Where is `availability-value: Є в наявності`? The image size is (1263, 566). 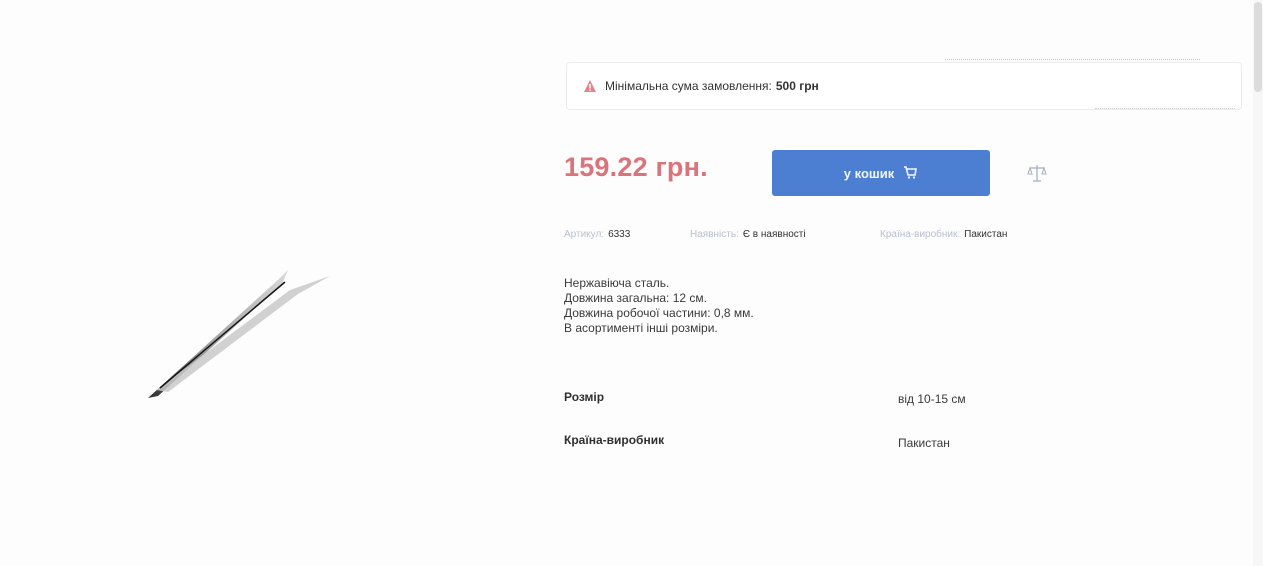 availability-value: Є в наявності is located at coordinates (774, 234).